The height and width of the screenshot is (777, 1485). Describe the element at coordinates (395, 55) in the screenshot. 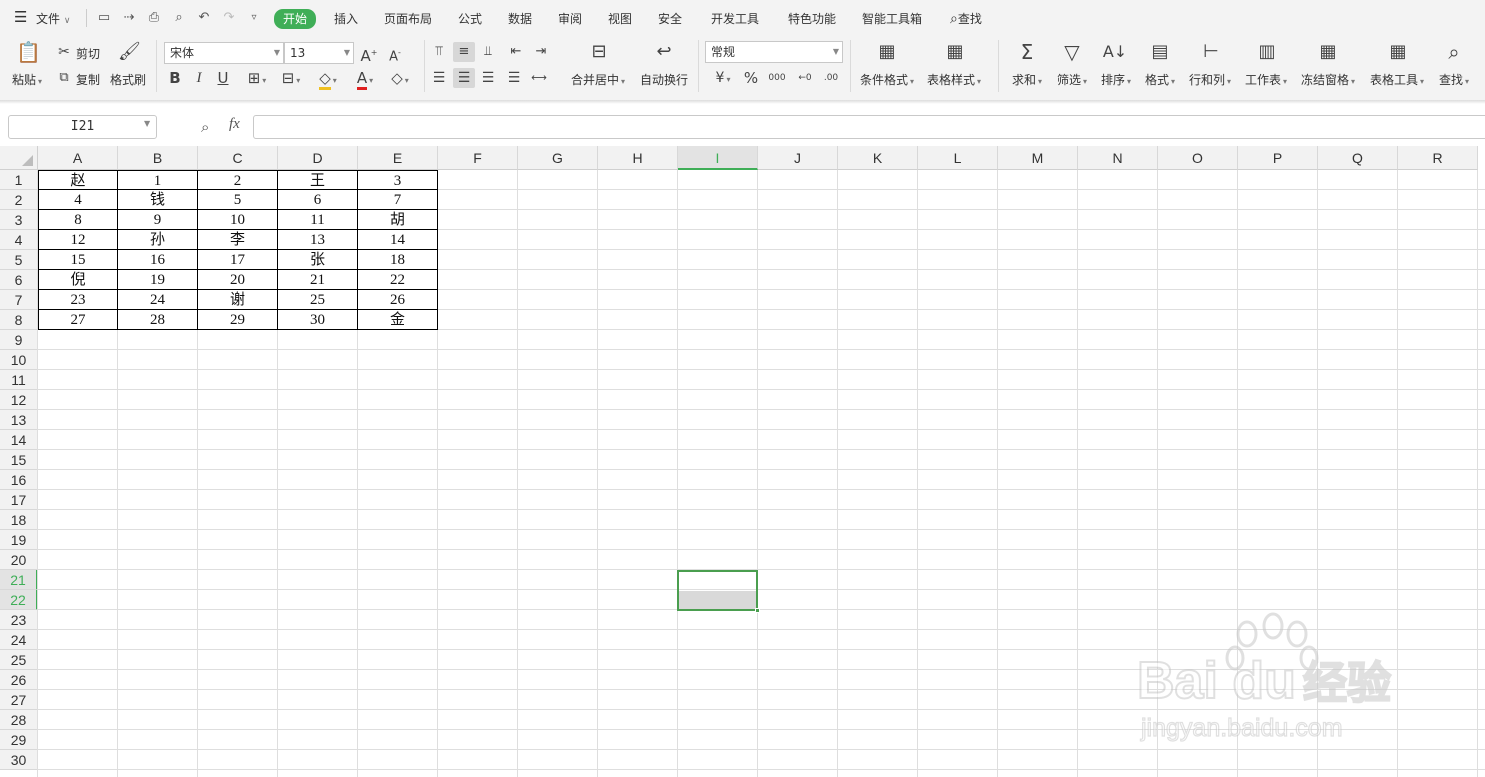

I see `decrease-font-icon: A-` at that location.